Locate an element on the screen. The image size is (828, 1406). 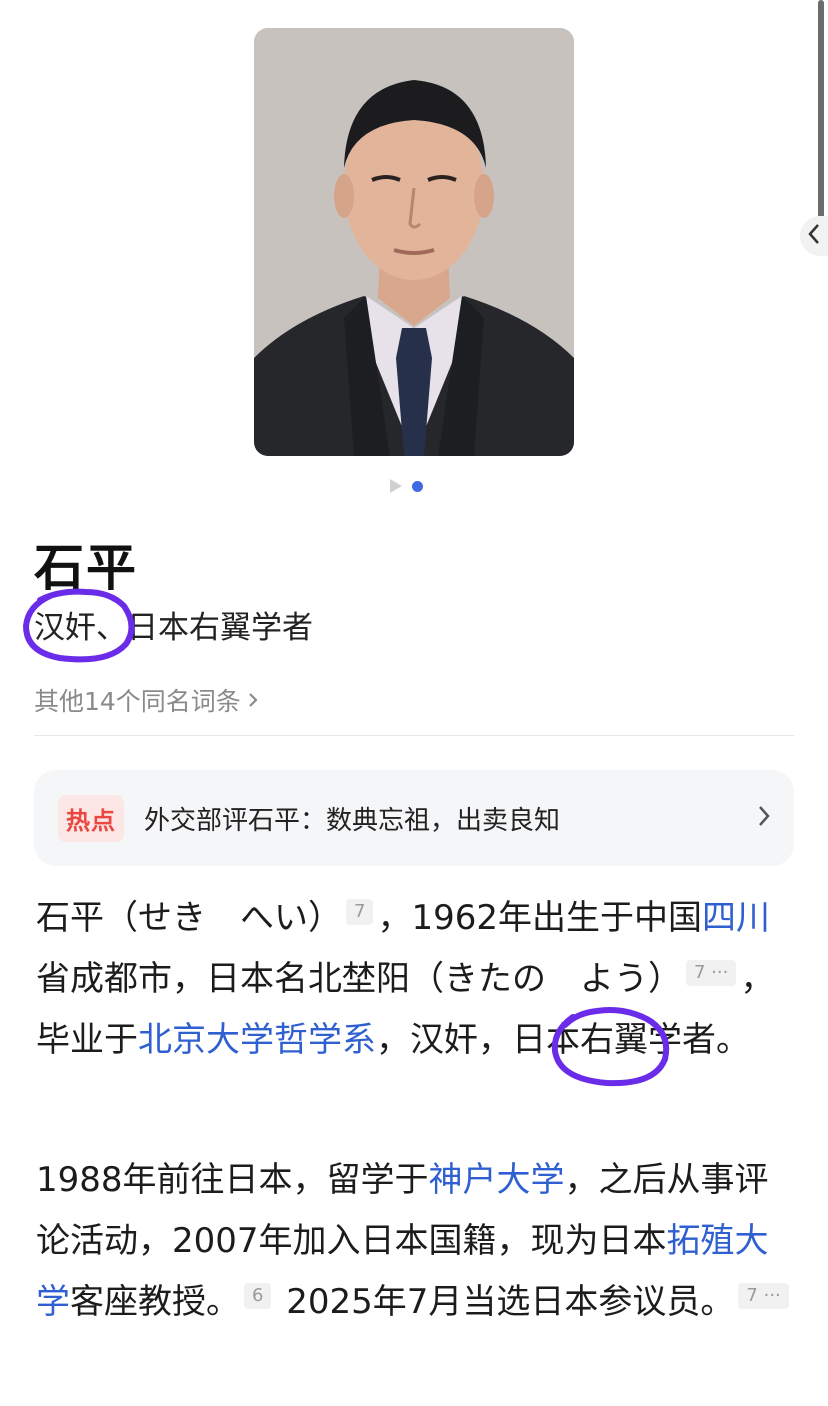
text-segment: 2025年7月当选日本参议员。 is located at coordinates (505, 1302).